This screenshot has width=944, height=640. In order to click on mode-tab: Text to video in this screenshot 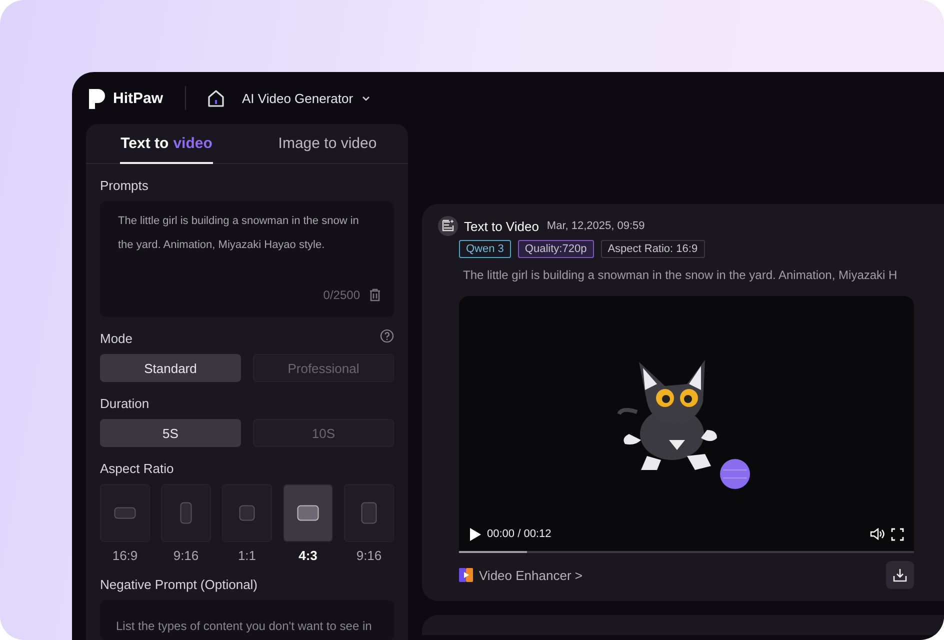, I will do `click(166, 143)`.